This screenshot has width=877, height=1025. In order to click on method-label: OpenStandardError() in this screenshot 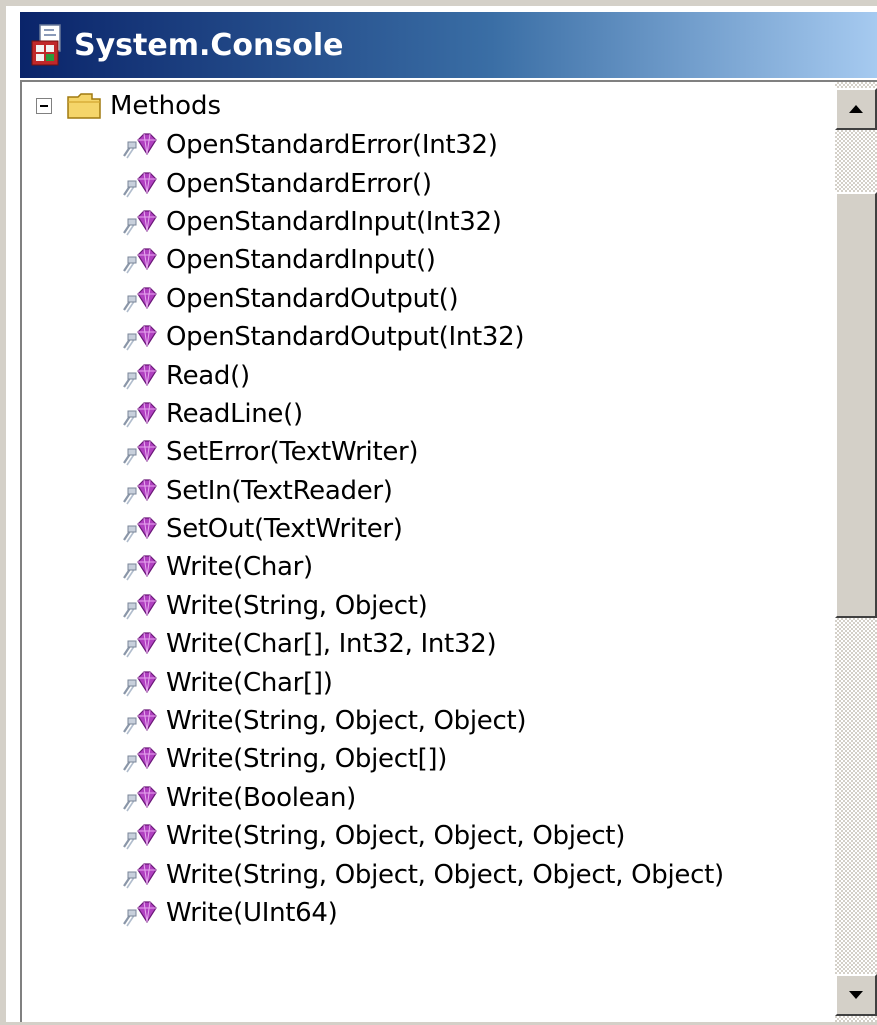, I will do `click(299, 183)`.